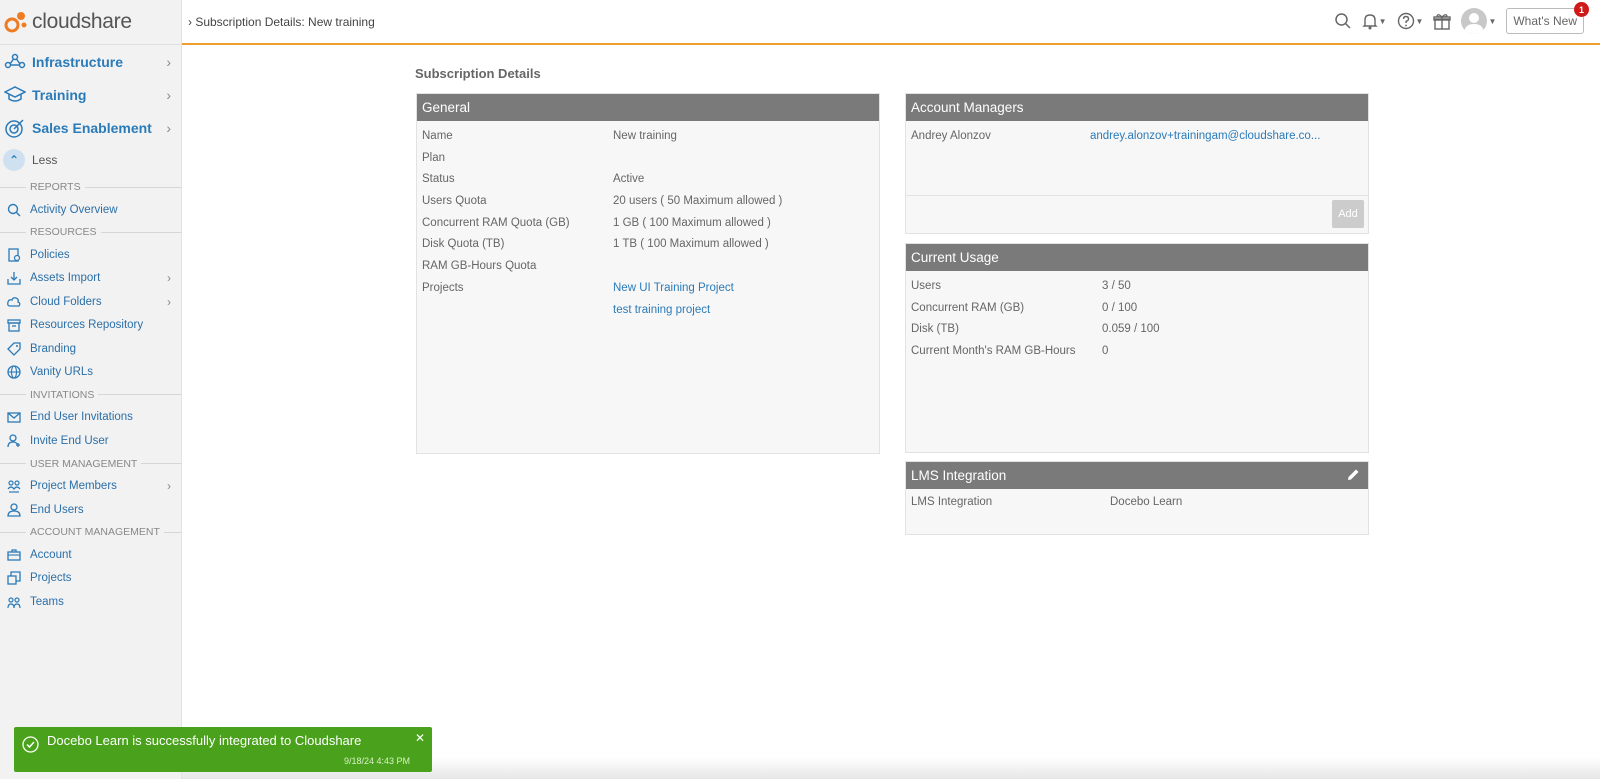 This screenshot has height=779, width=1600. I want to click on section-invitations: INVITATIONS, so click(90, 395).